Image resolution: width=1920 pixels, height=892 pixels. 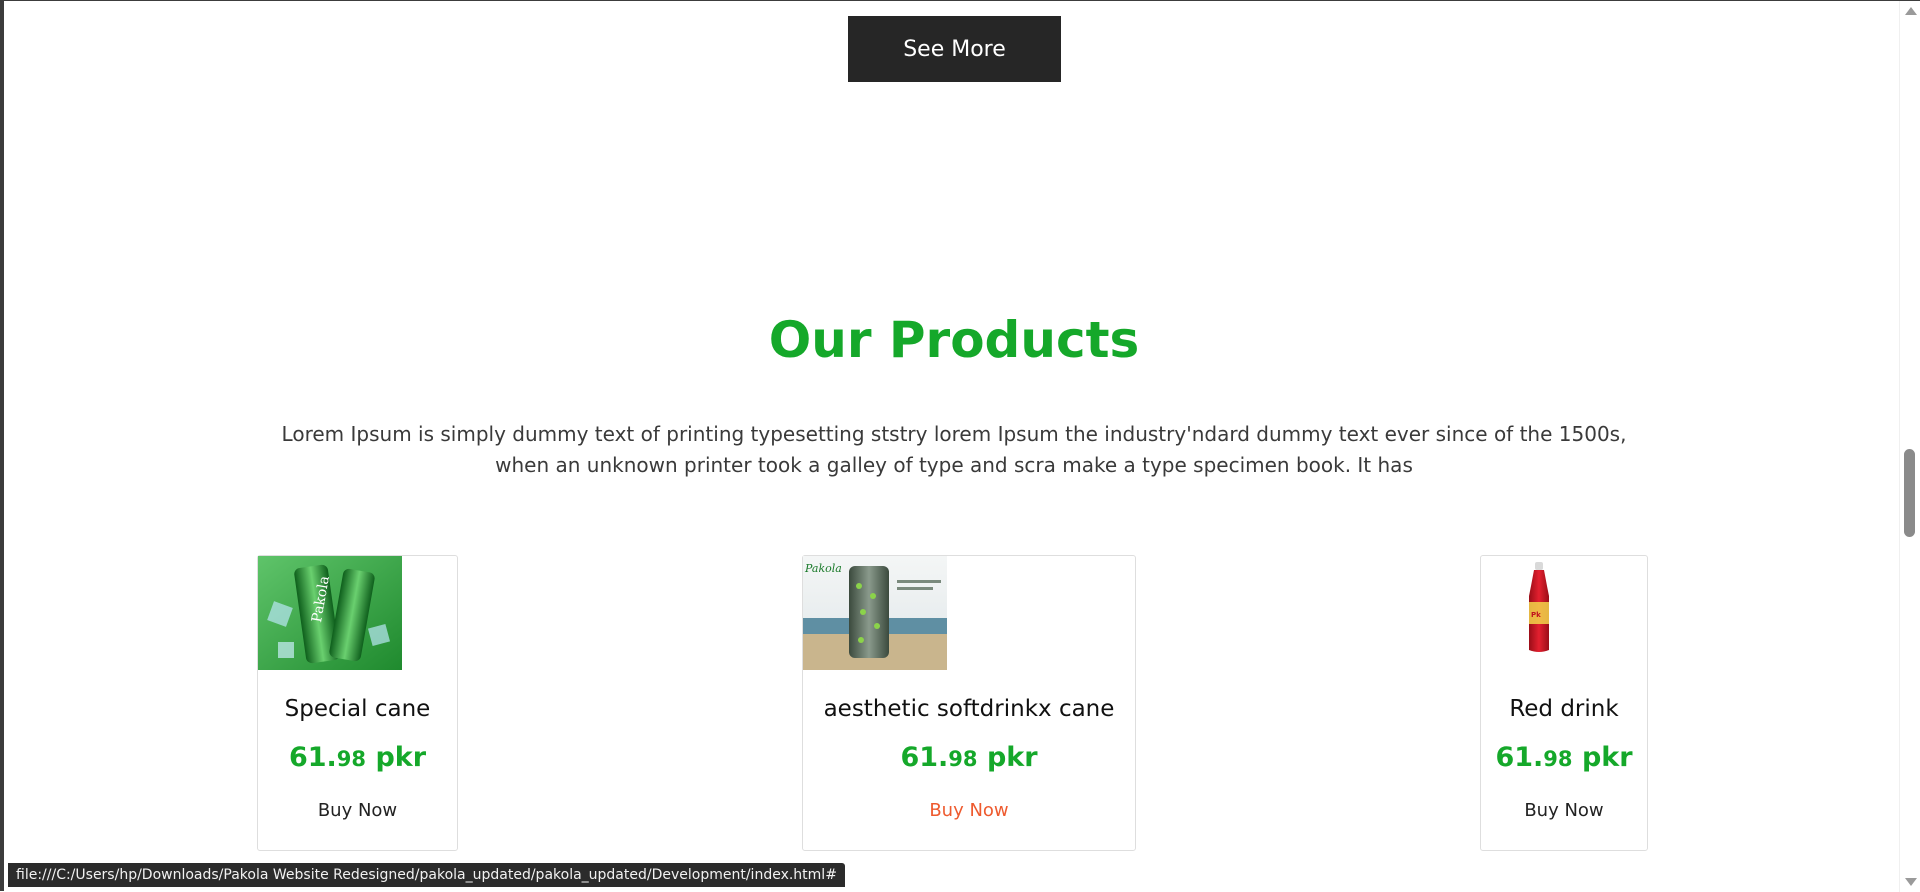 What do you see at coordinates (875, 613) in the screenshot?
I see `beach-can-image: Pakola` at bounding box center [875, 613].